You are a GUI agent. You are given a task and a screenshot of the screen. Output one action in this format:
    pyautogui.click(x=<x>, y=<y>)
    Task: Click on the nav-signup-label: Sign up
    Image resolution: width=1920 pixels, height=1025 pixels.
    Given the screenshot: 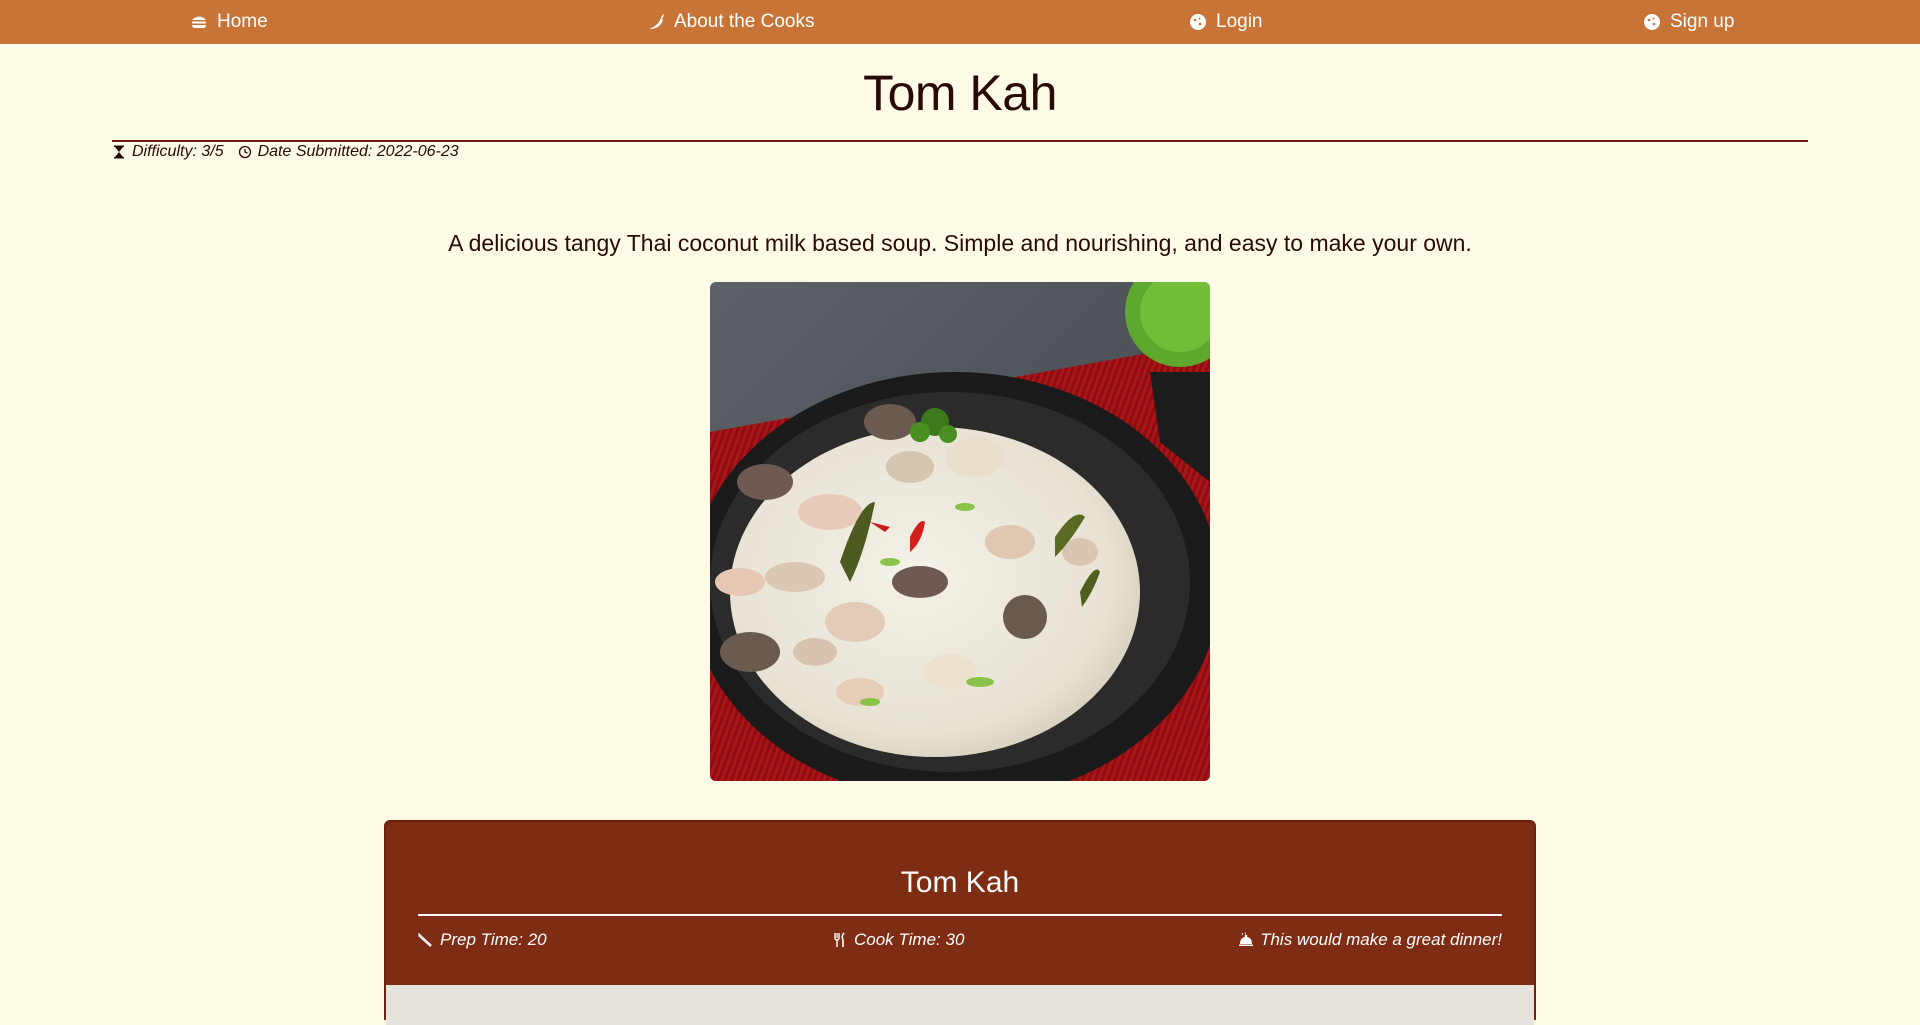 What is the action you would take?
    pyautogui.click(x=1702, y=21)
    